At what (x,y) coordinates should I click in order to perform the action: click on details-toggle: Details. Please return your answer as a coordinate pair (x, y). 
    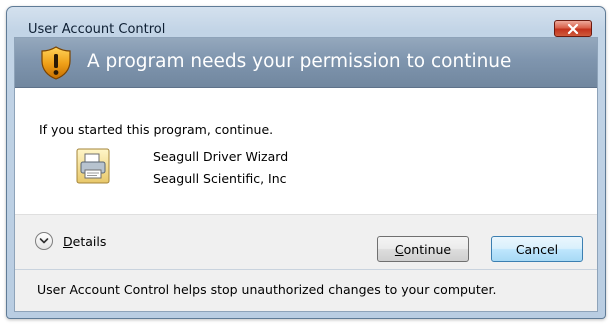
    Looking at the image, I should click on (70, 241).